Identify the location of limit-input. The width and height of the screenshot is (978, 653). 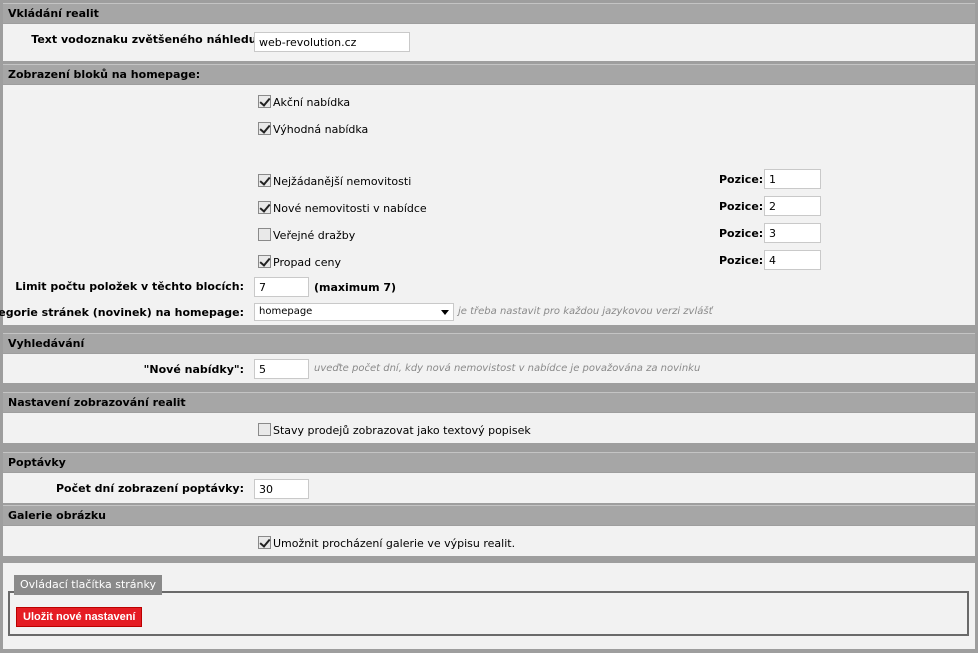
(281, 287).